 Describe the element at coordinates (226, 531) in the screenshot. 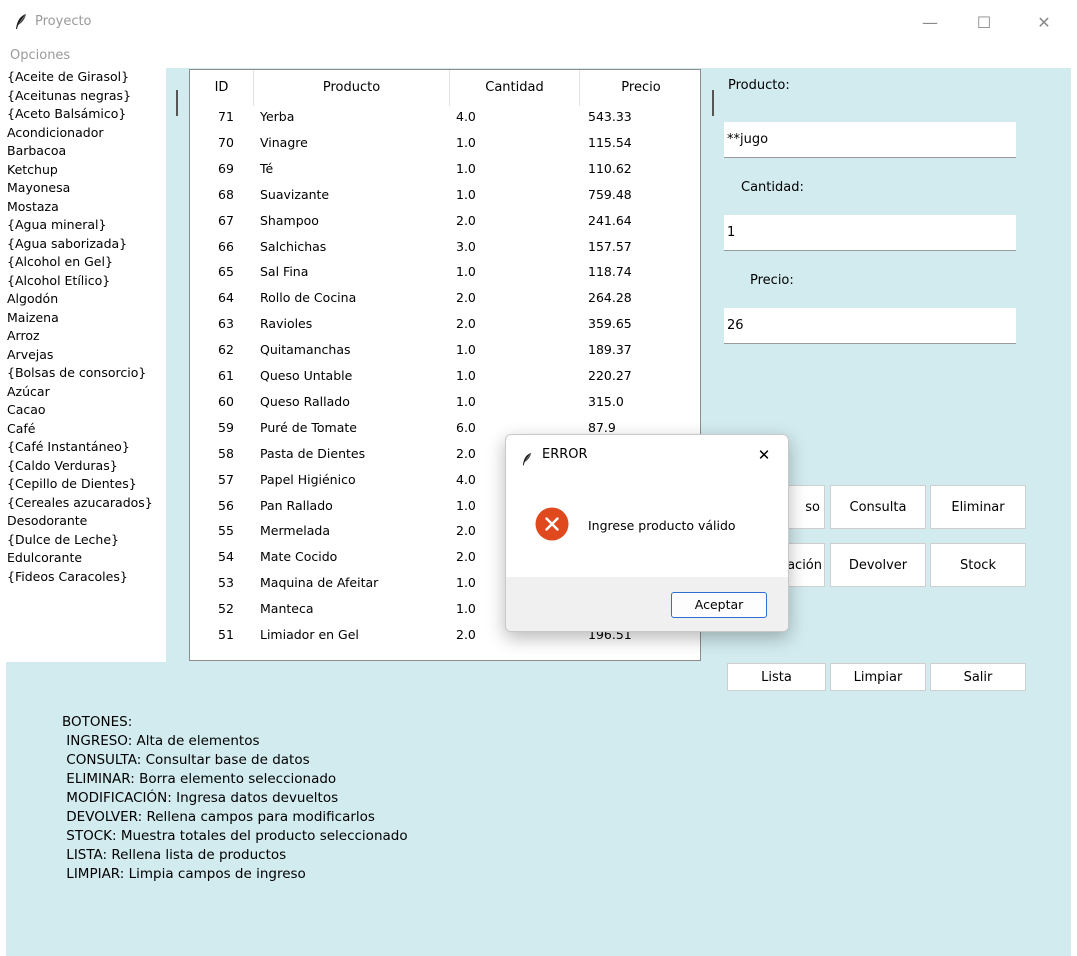

I see `cell-id: 55` at that location.